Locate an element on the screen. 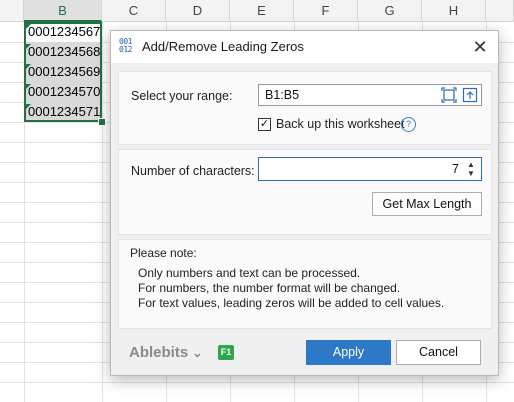 This screenshot has width=514, height=402. column-header-i is located at coordinates (500, 11).